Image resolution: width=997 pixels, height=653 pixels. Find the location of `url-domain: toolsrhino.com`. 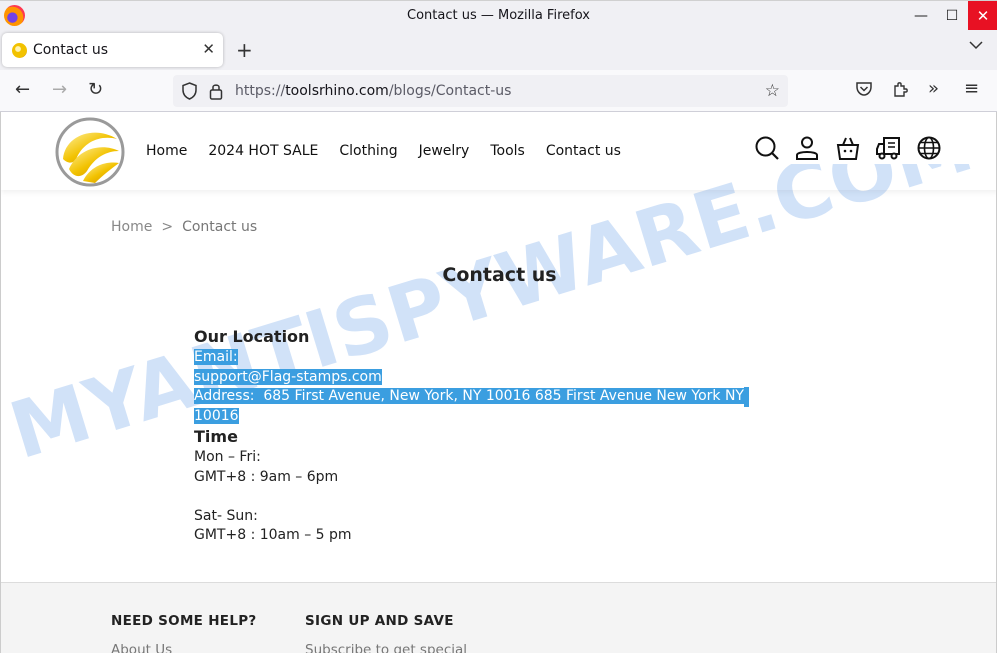

url-domain: toolsrhino.com is located at coordinates (337, 91).